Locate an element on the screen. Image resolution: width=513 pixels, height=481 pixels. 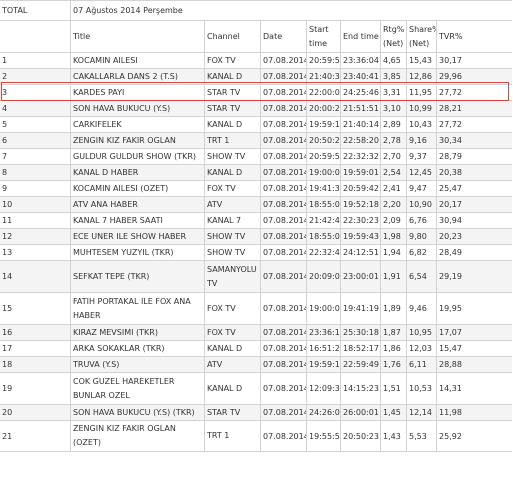
cell-end-time: 22:30:23 is located at coordinates (360, 220).